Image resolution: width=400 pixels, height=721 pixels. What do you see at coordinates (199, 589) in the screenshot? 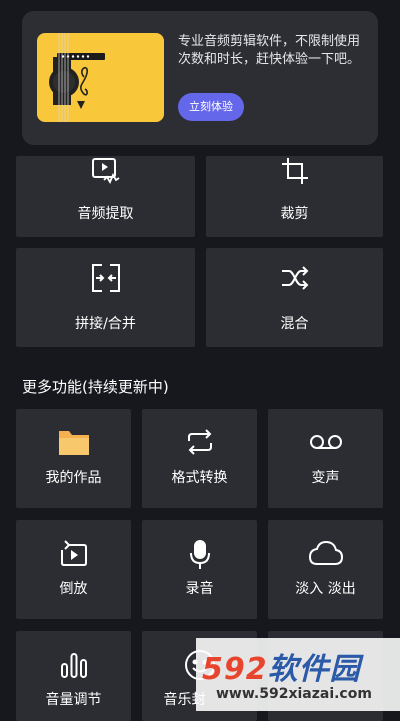
I see `feature-label: 录音` at bounding box center [199, 589].